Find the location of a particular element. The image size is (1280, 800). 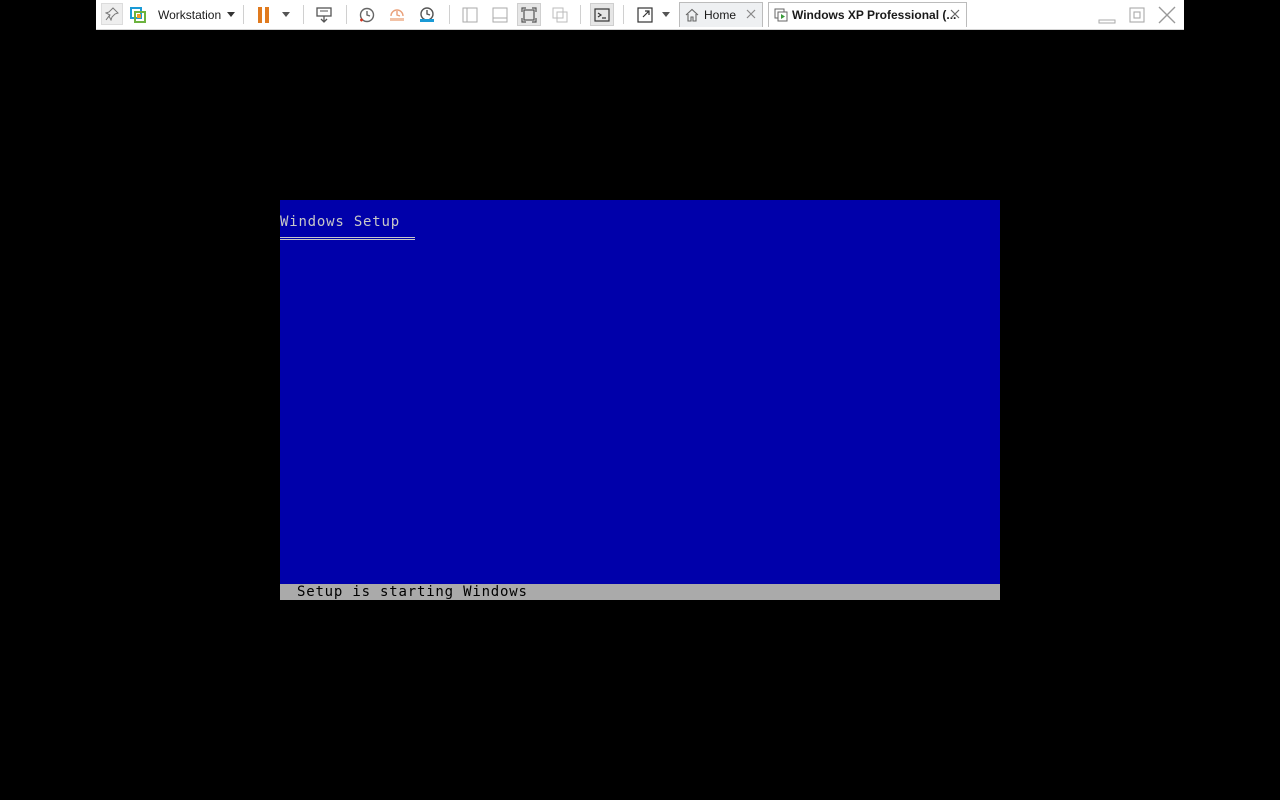

minimize-button is located at coordinates (1107, 14).